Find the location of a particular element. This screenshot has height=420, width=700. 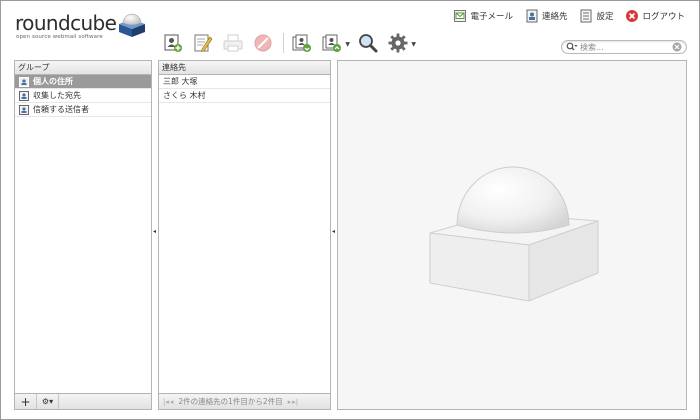

compose-icon is located at coordinates (203, 43).